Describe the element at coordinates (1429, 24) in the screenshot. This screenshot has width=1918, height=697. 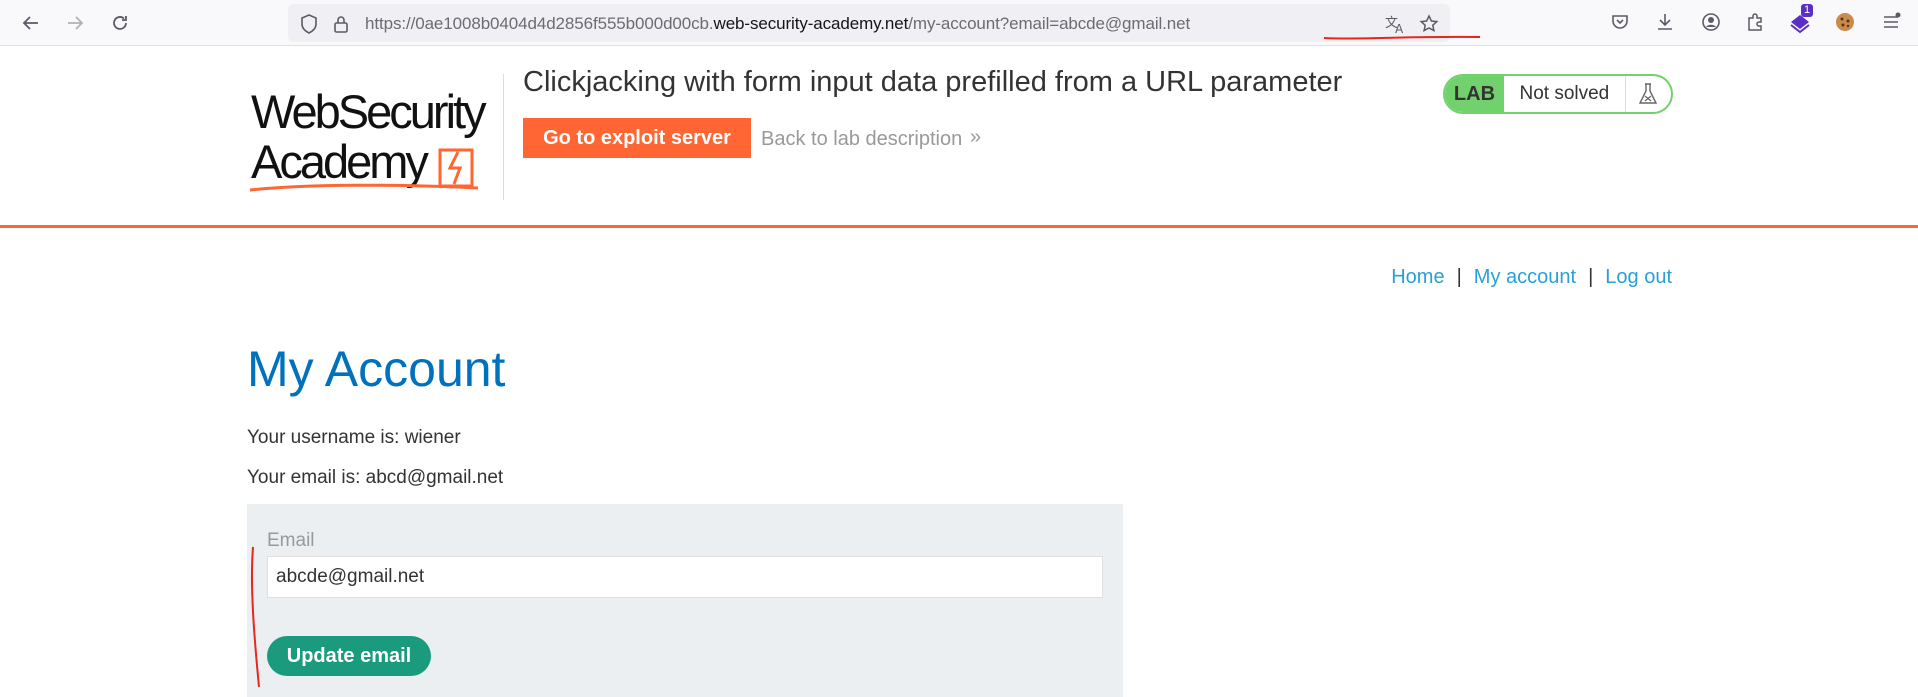
I see `bookmark-star-icon` at that location.